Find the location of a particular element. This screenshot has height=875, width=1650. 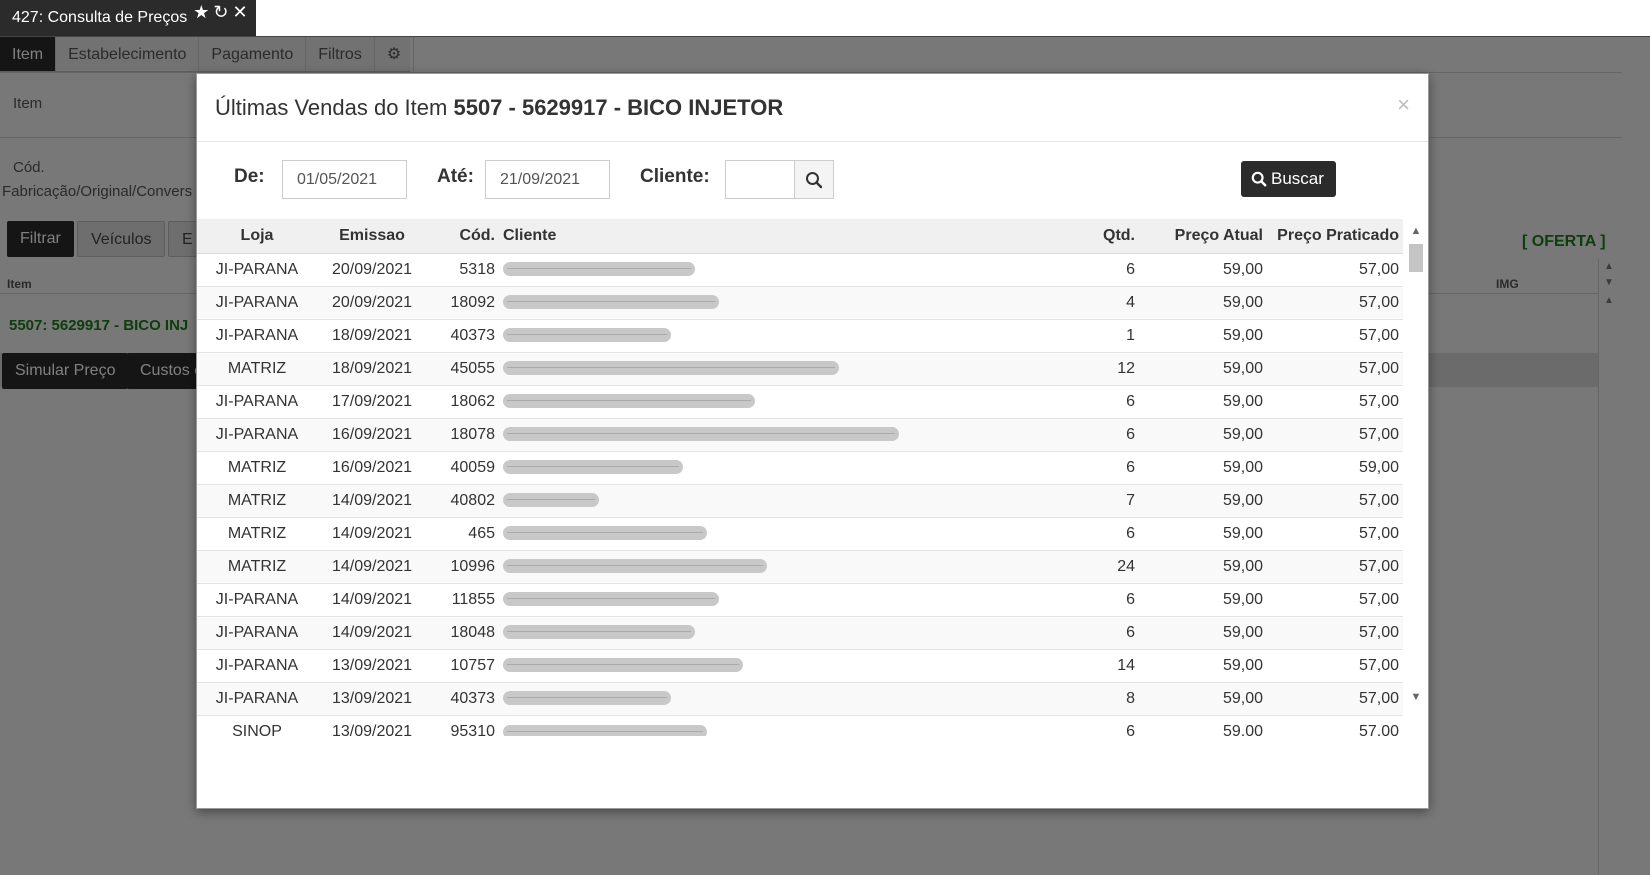

table-row: JI-PARANA 20/09/2021 18092 4 59,00 57,00 is located at coordinates (800, 302).